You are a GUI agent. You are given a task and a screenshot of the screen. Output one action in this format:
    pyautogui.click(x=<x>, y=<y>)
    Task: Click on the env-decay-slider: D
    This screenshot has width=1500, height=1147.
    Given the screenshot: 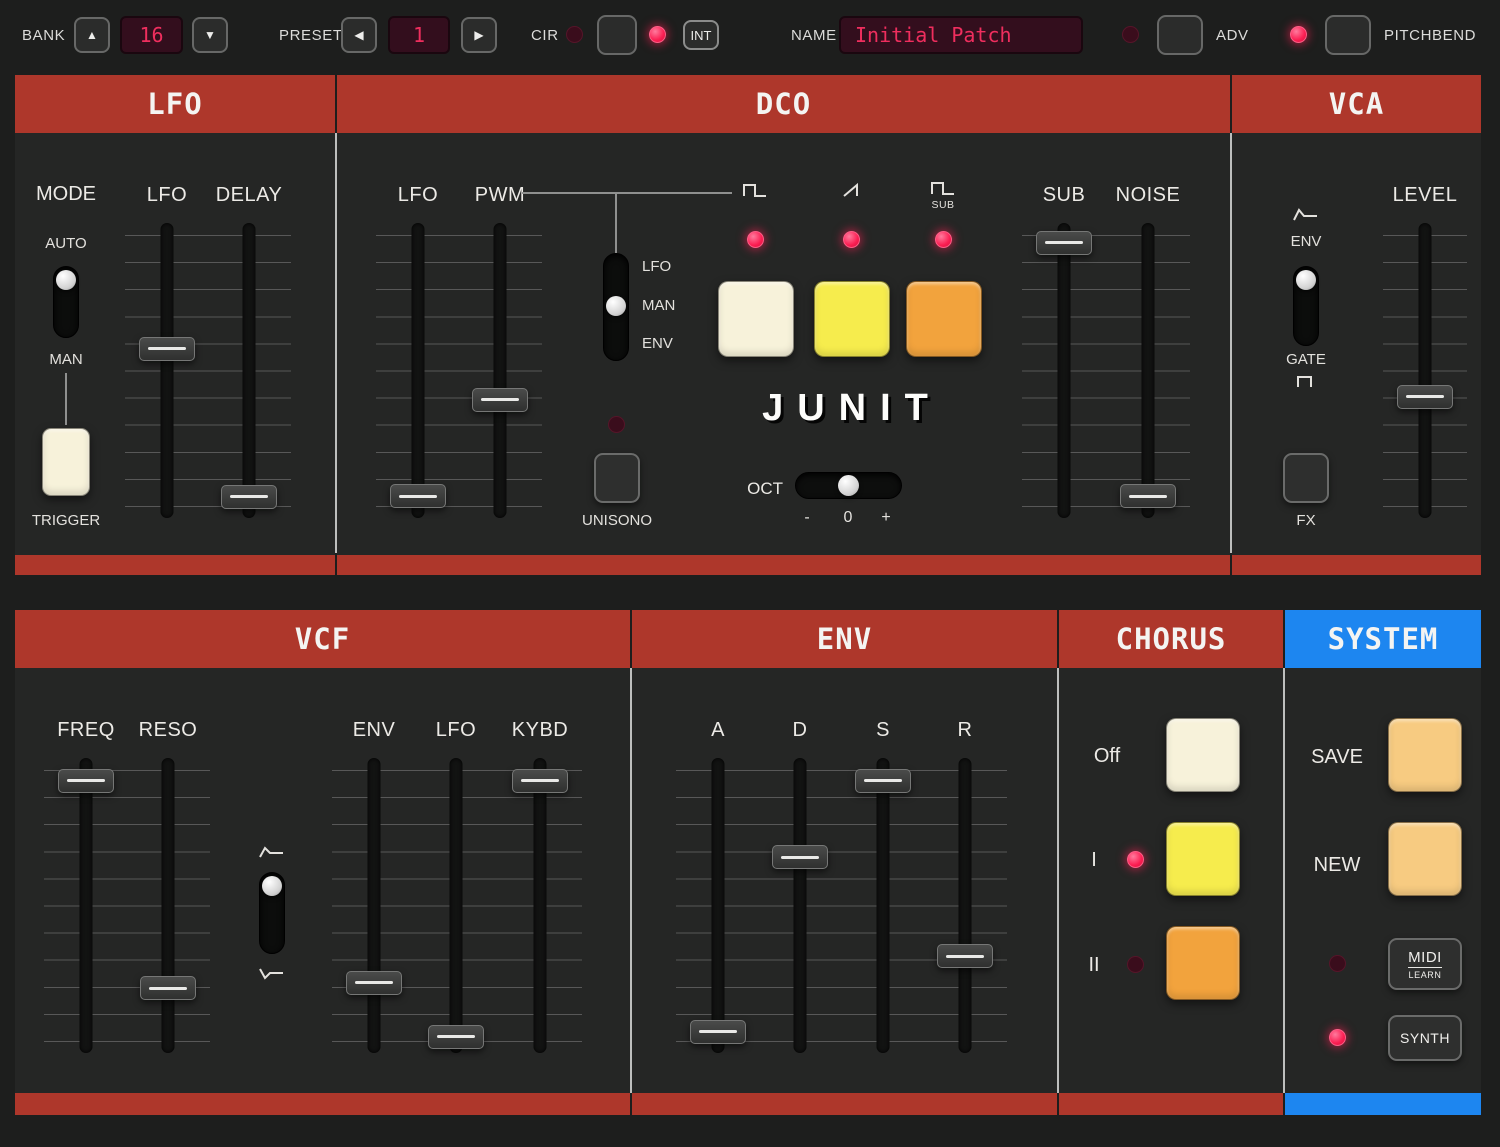 What is the action you would take?
    pyautogui.click(x=800, y=881)
    